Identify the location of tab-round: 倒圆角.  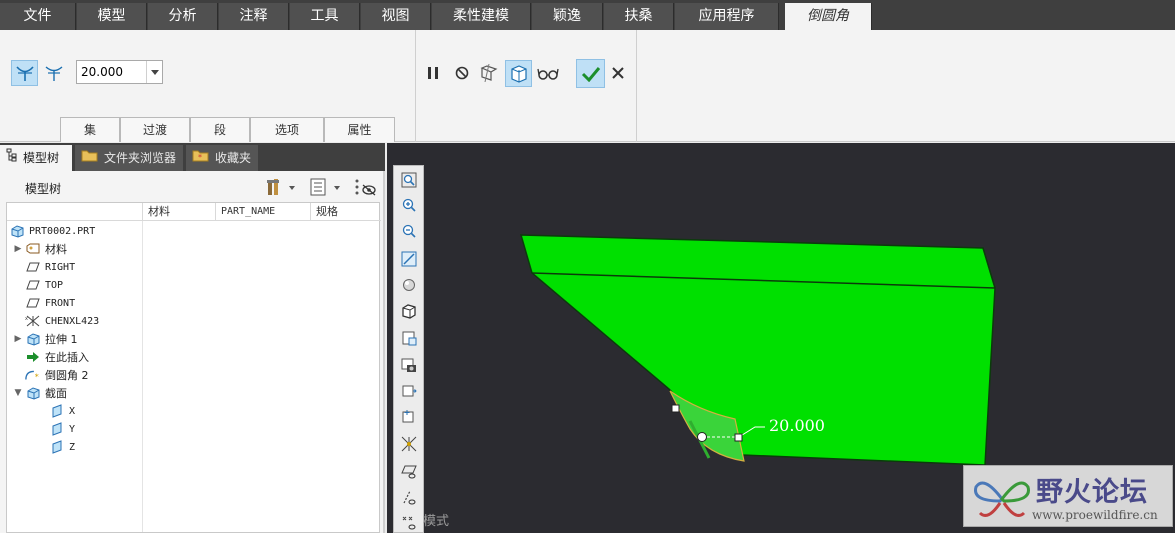
(828, 16).